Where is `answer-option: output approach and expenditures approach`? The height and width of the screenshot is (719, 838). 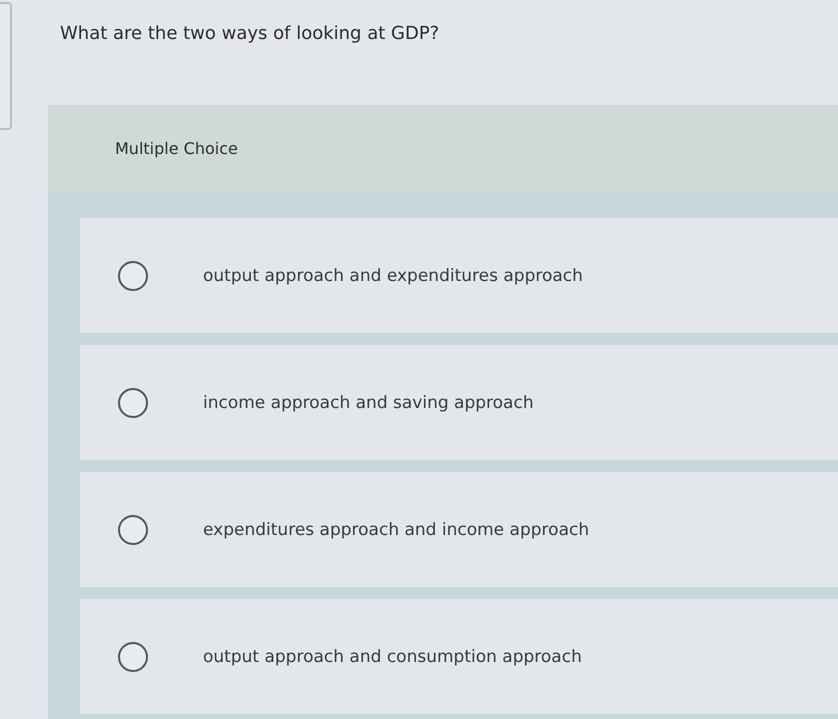
answer-option: output approach and expenditures approach is located at coordinates (459, 275).